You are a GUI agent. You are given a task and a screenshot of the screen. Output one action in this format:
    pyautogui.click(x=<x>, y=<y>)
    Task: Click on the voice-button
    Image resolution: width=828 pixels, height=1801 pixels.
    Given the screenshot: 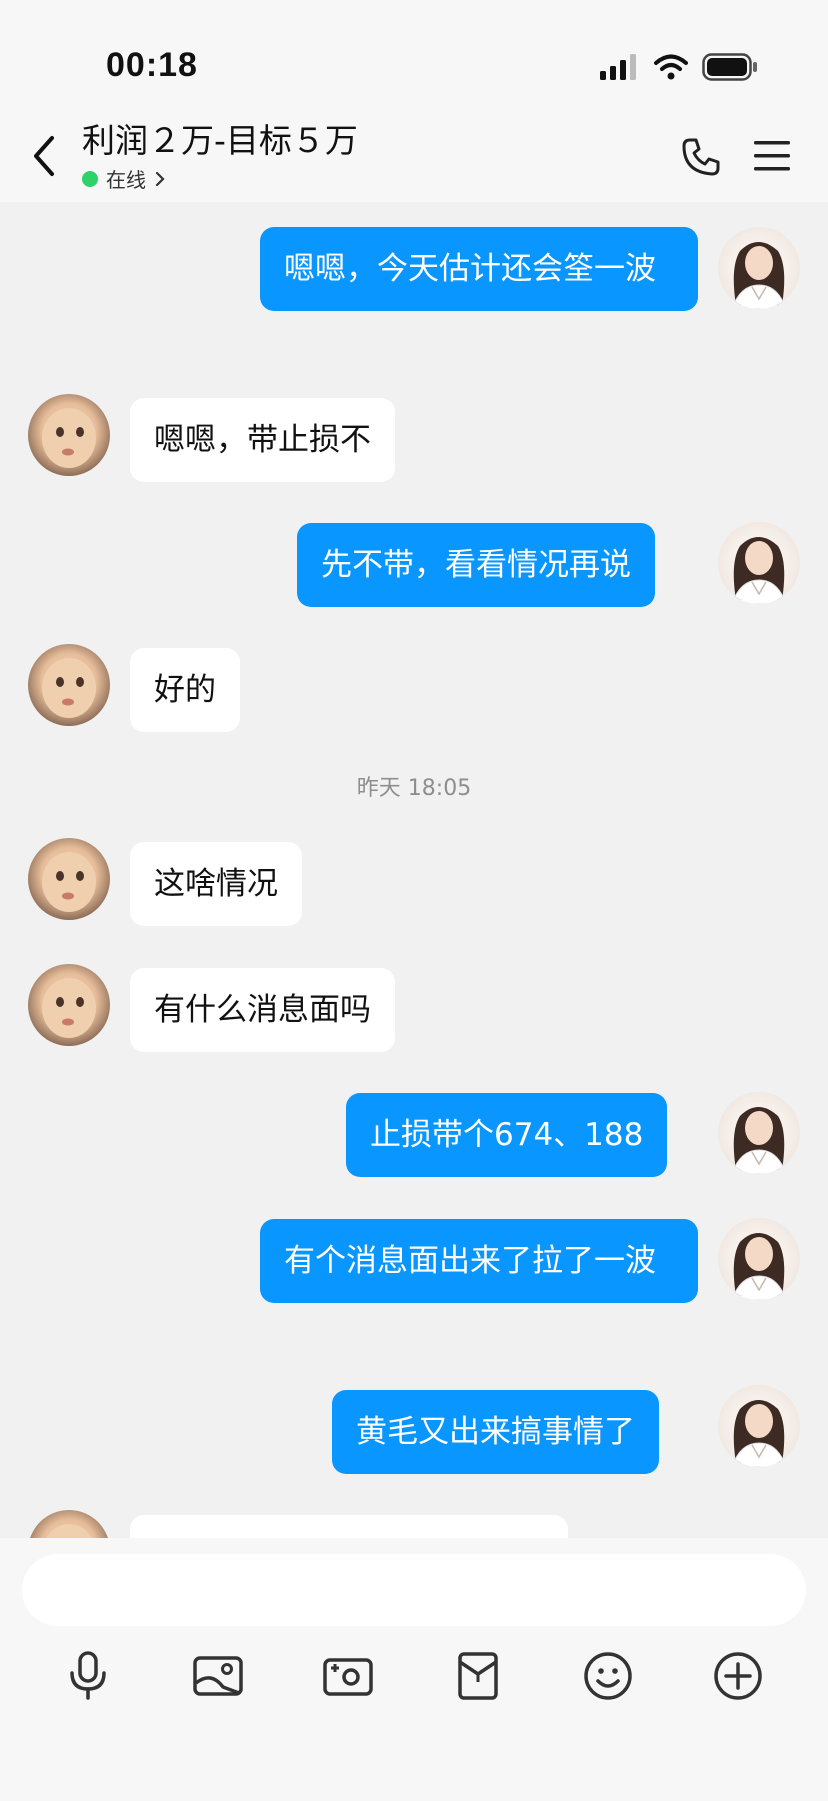 What is the action you would take?
    pyautogui.click(x=88, y=1676)
    